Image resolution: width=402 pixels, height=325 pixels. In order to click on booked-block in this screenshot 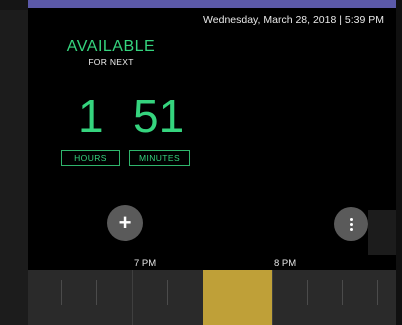, I will do `click(237, 297)`.